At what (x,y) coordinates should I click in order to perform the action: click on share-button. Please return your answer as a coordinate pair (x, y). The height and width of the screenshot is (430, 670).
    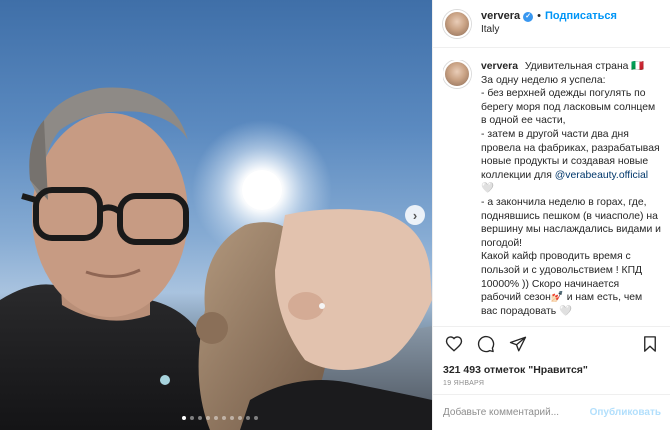
    Looking at the image, I should click on (518, 344).